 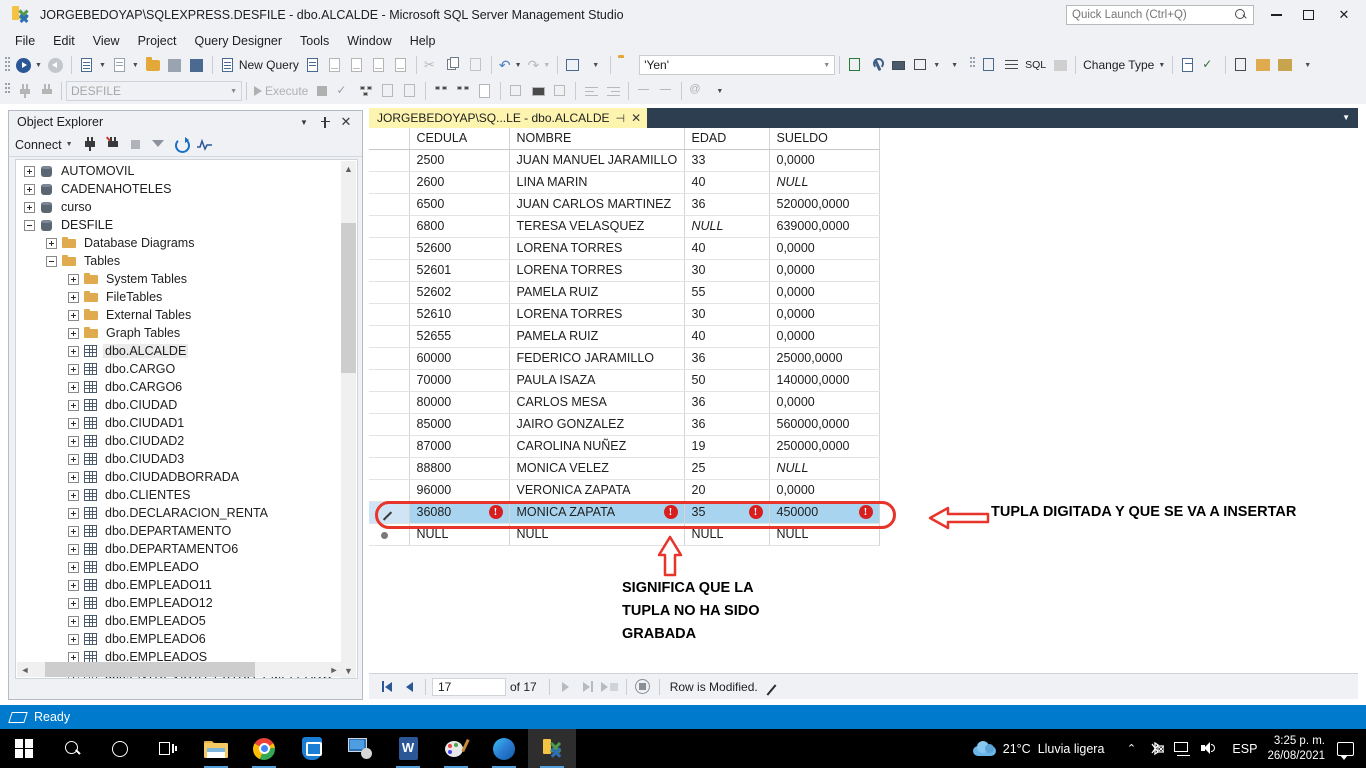 What do you see at coordinates (113, 145) in the screenshot?
I see `disconnect-object-explorer-icon` at bounding box center [113, 145].